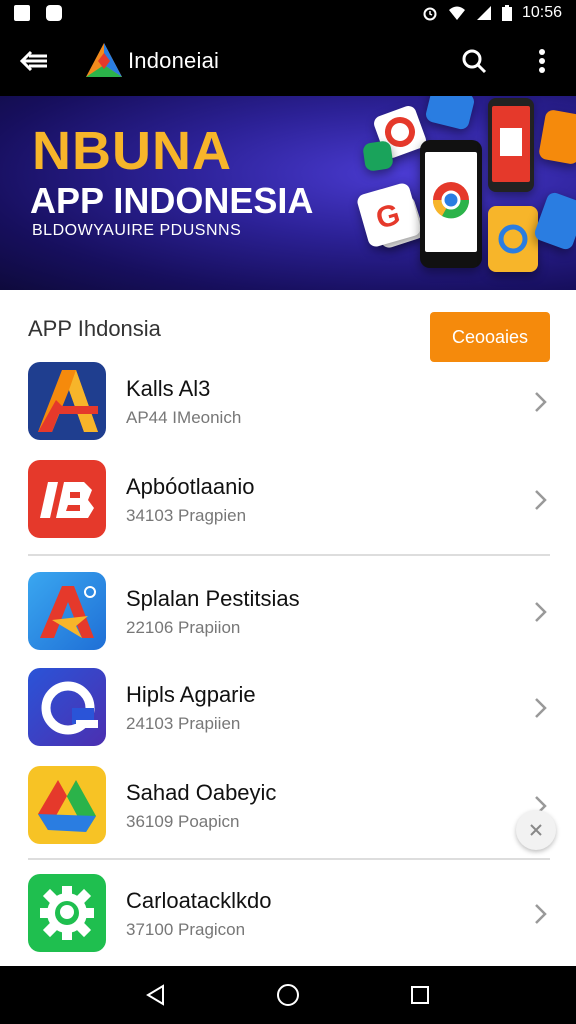 This screenshot has width=576, height=1024. Describe the element at coordinates (67, 611) in the screenshot. I see `triangle-a-icon` at that location.